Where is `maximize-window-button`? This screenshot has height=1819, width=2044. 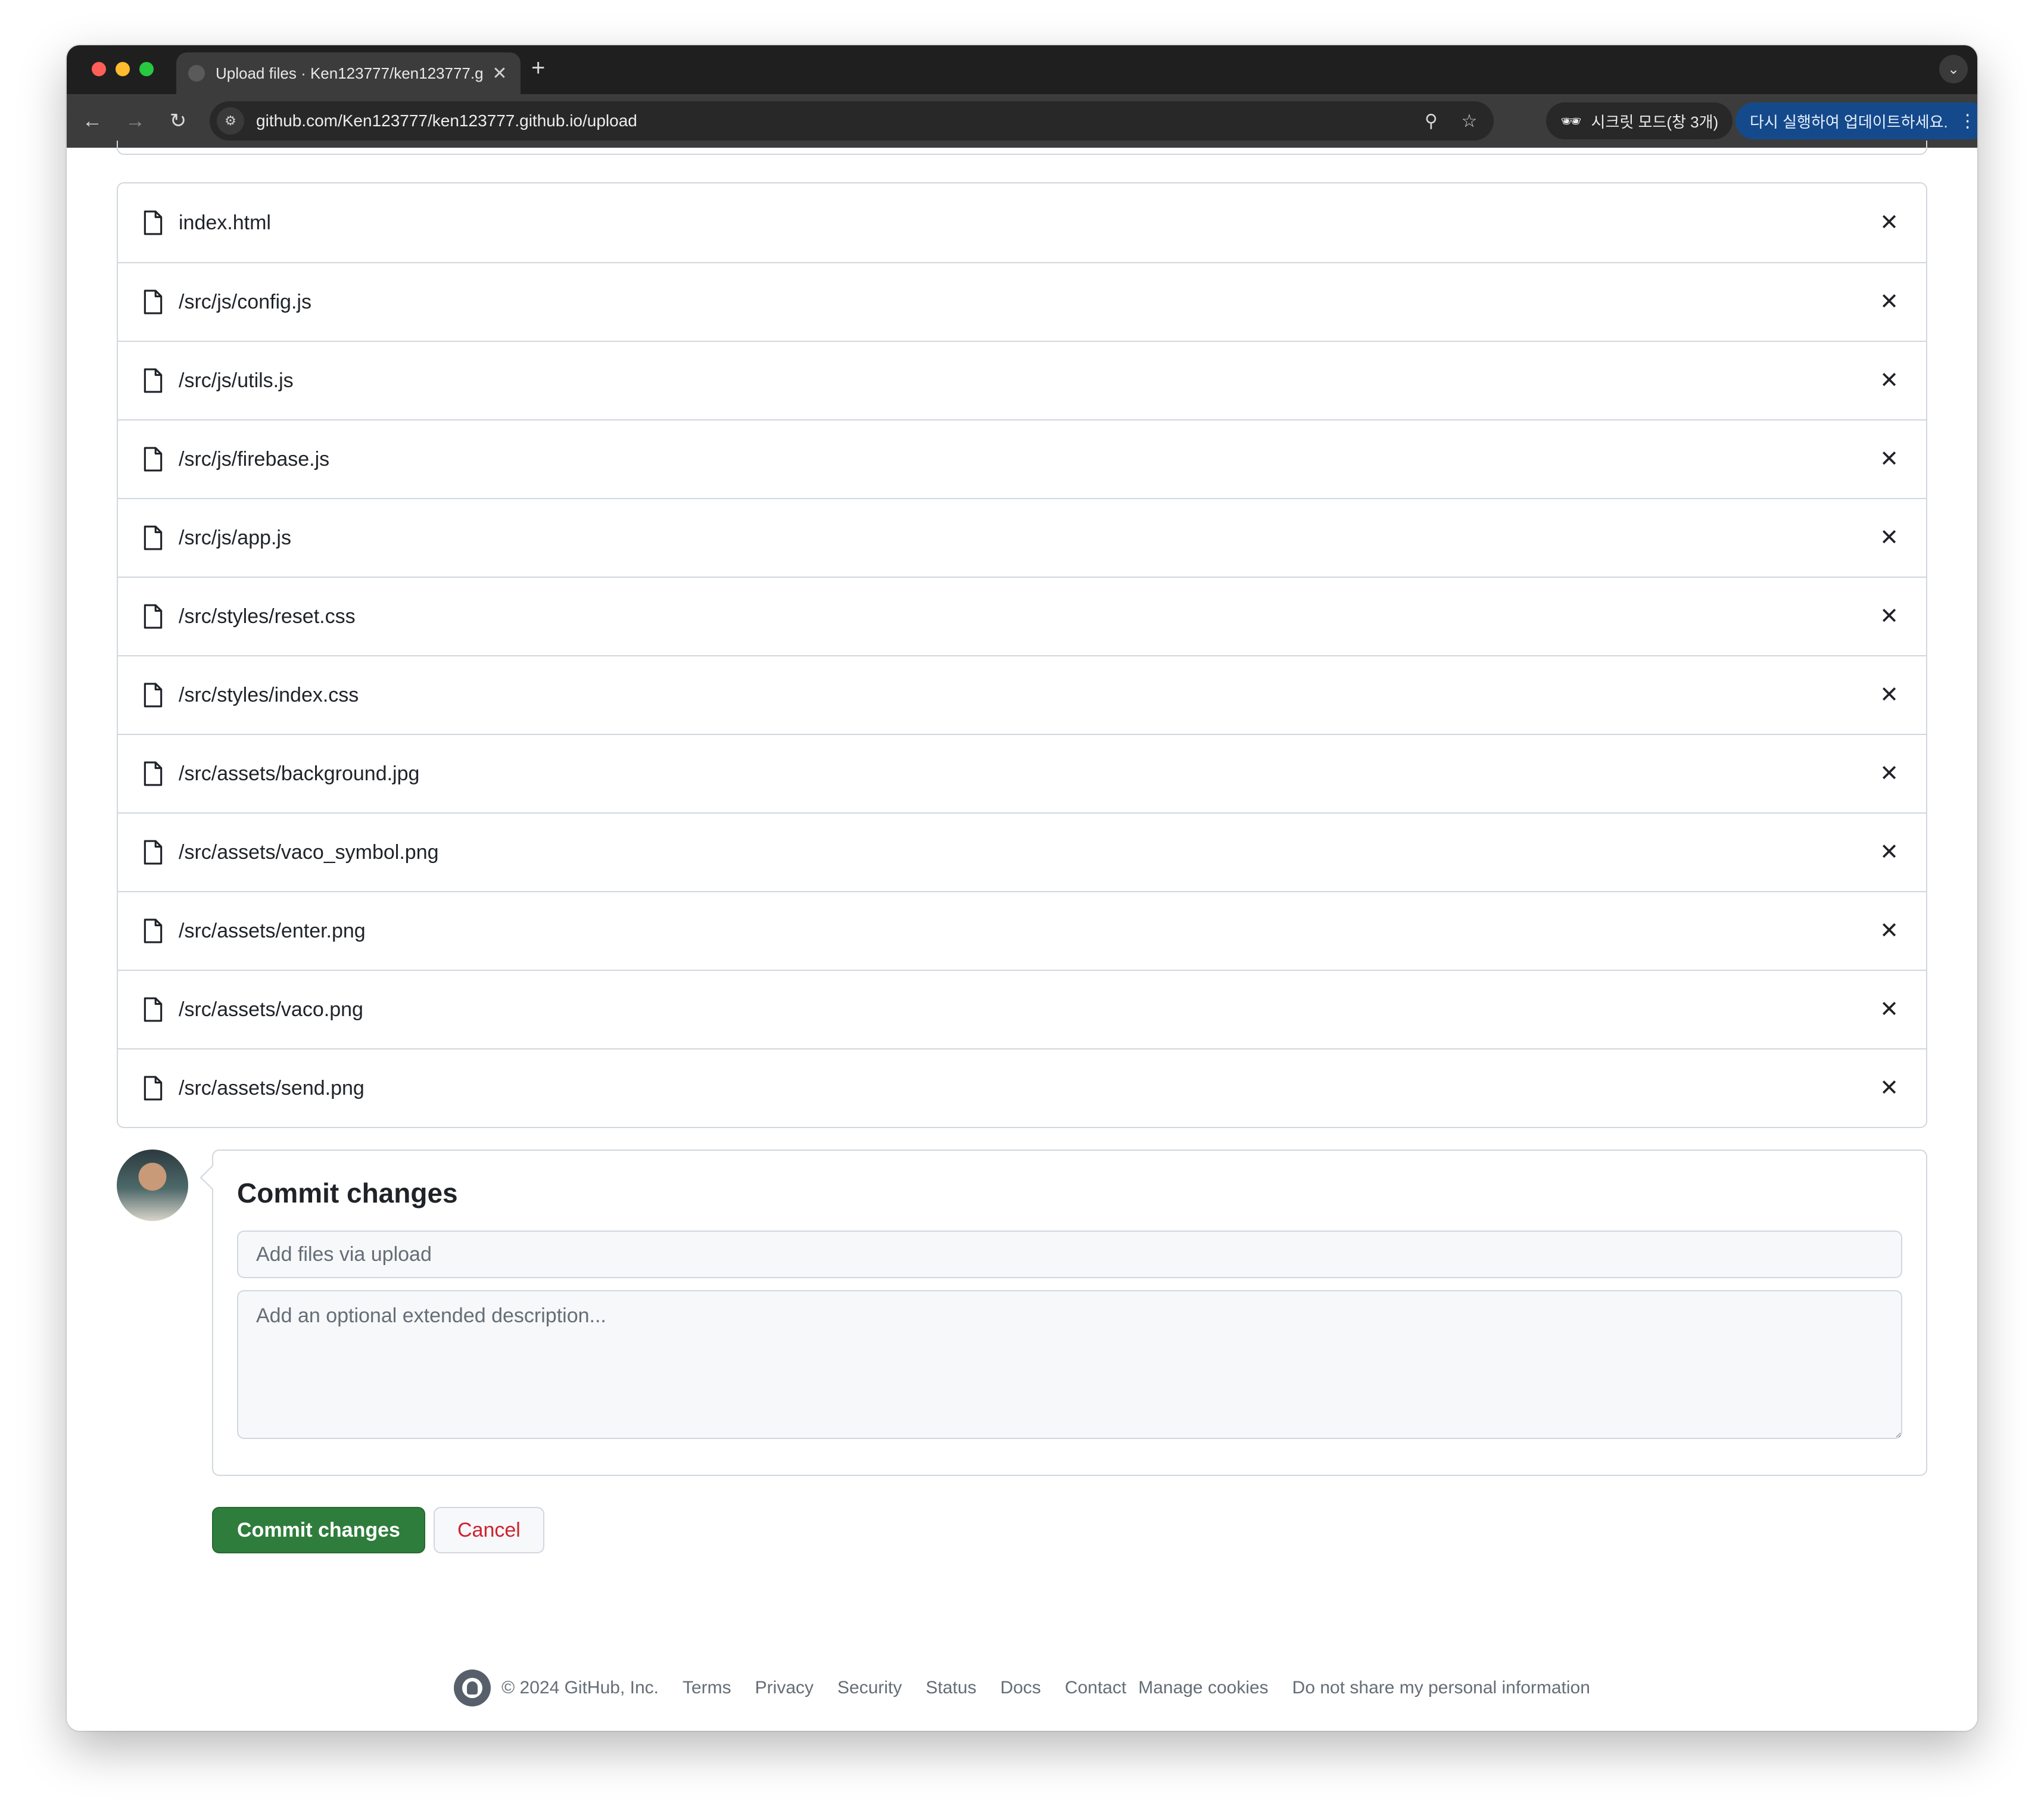
maximize-window-button is located at coordinates (146, 69).